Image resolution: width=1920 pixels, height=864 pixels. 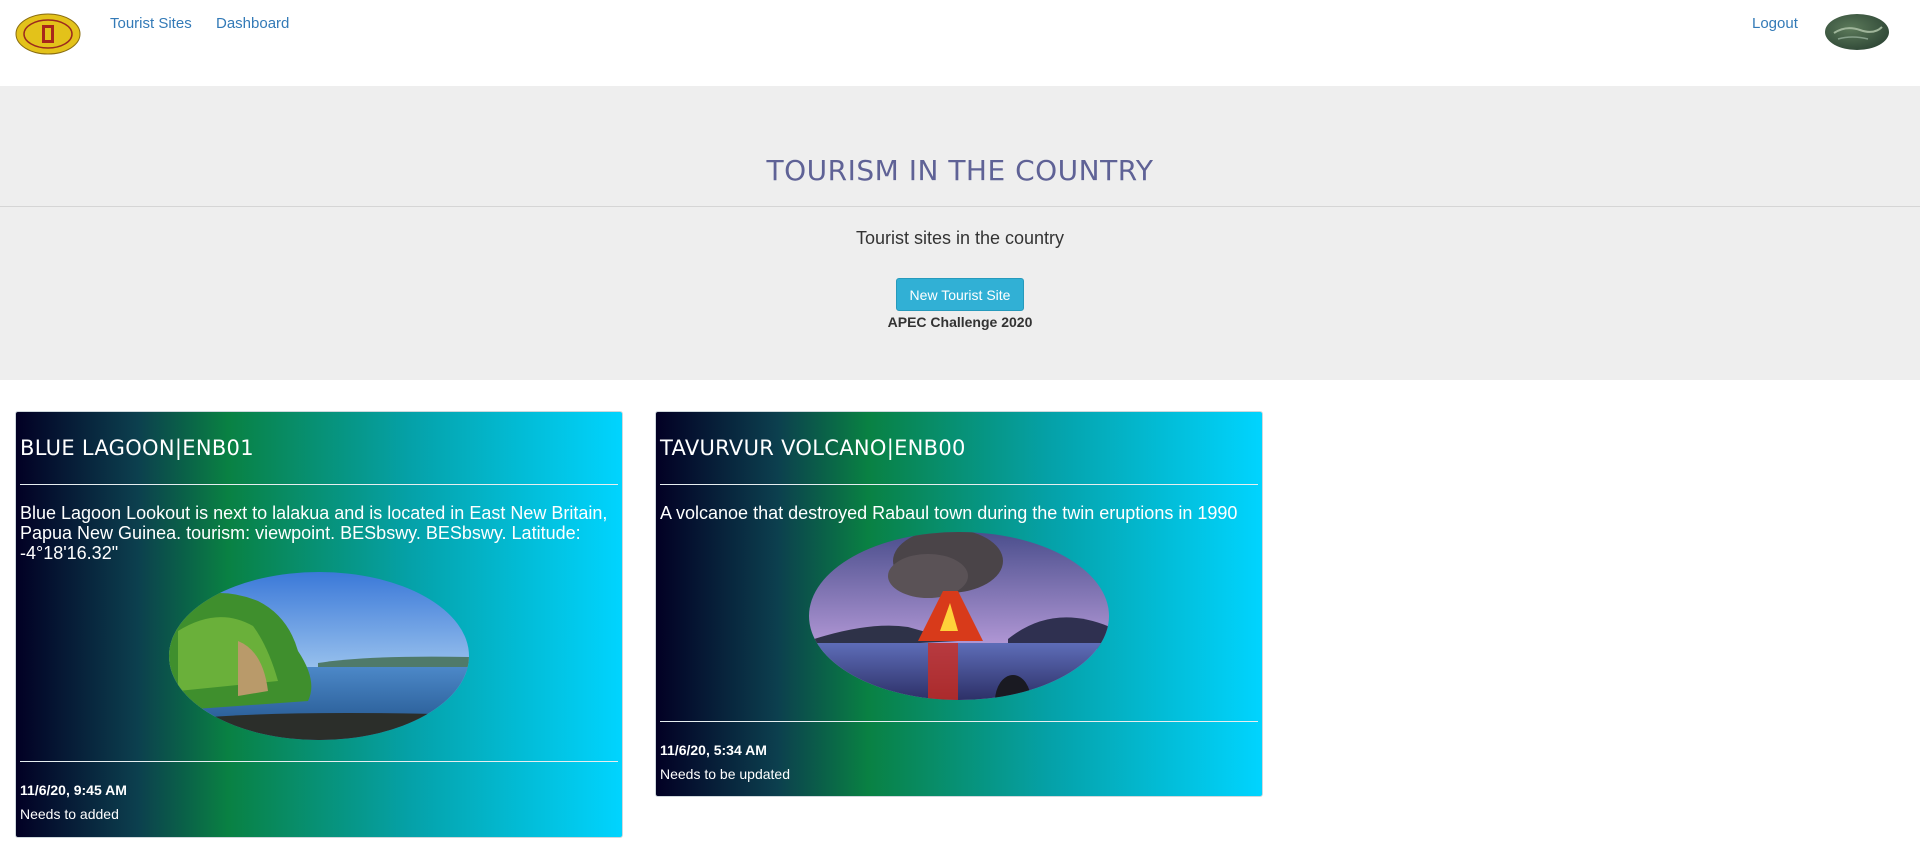 I want to click on emblem-logo, so click(x=48, y=34).